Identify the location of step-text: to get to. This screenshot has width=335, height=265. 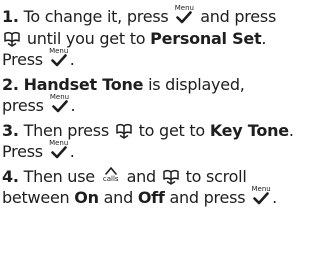
(172, 130).